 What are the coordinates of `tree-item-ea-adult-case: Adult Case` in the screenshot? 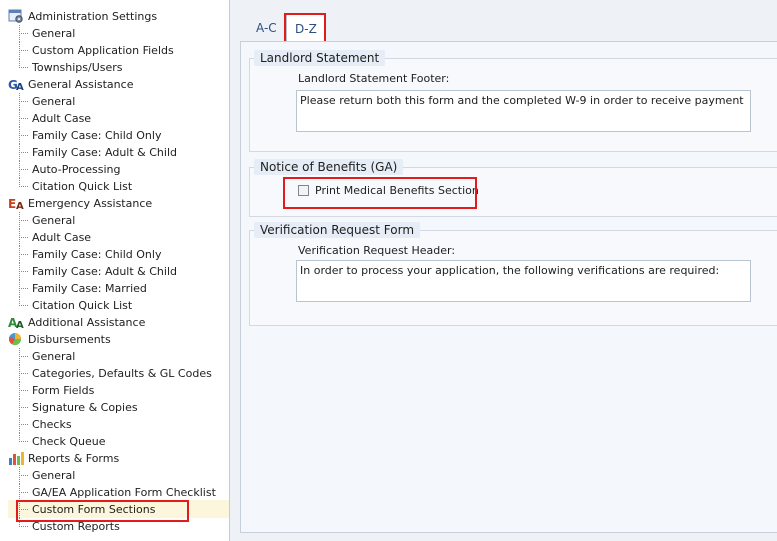 It's located at (53, 237).